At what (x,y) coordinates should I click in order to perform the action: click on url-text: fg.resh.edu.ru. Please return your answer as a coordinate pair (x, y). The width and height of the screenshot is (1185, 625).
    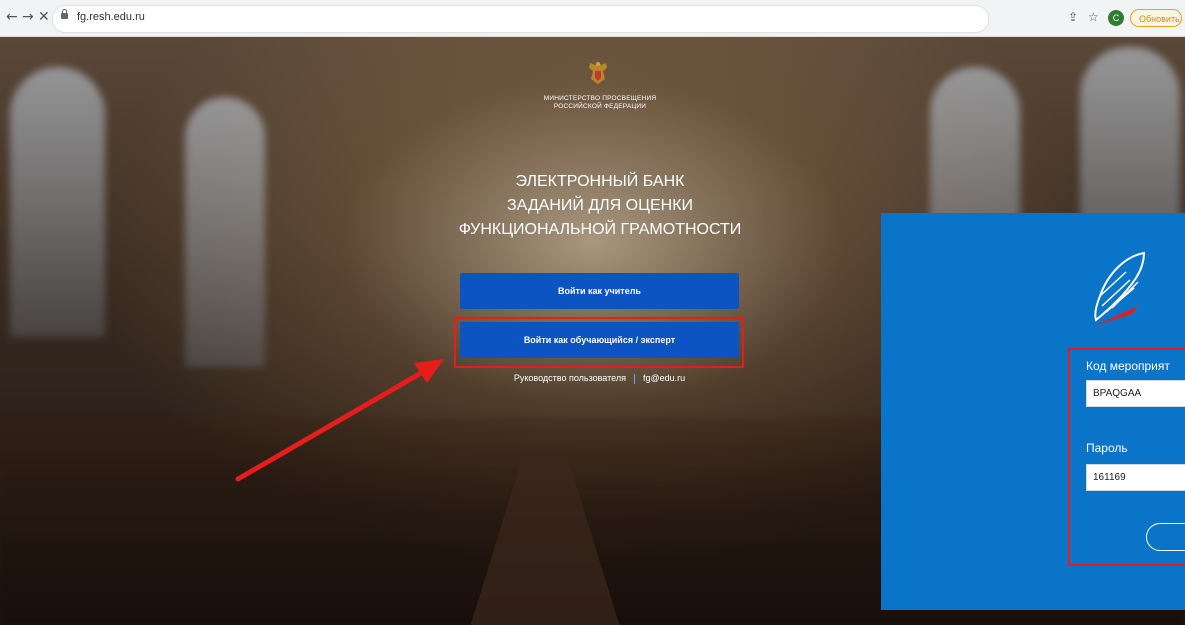
    Looking at the image, I should click on (111, 17).